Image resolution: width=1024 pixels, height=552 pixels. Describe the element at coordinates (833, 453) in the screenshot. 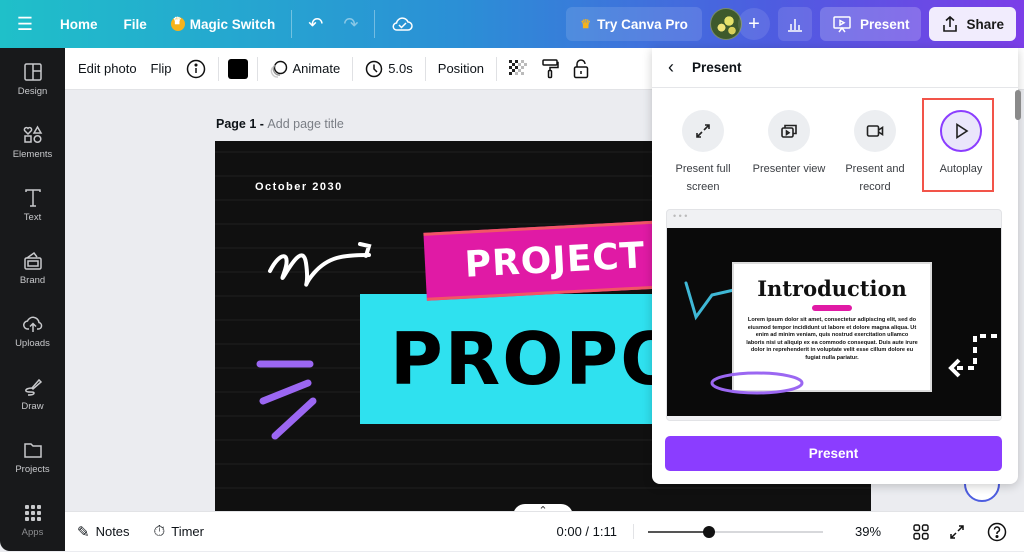

I see `present-button: Present` at that location.